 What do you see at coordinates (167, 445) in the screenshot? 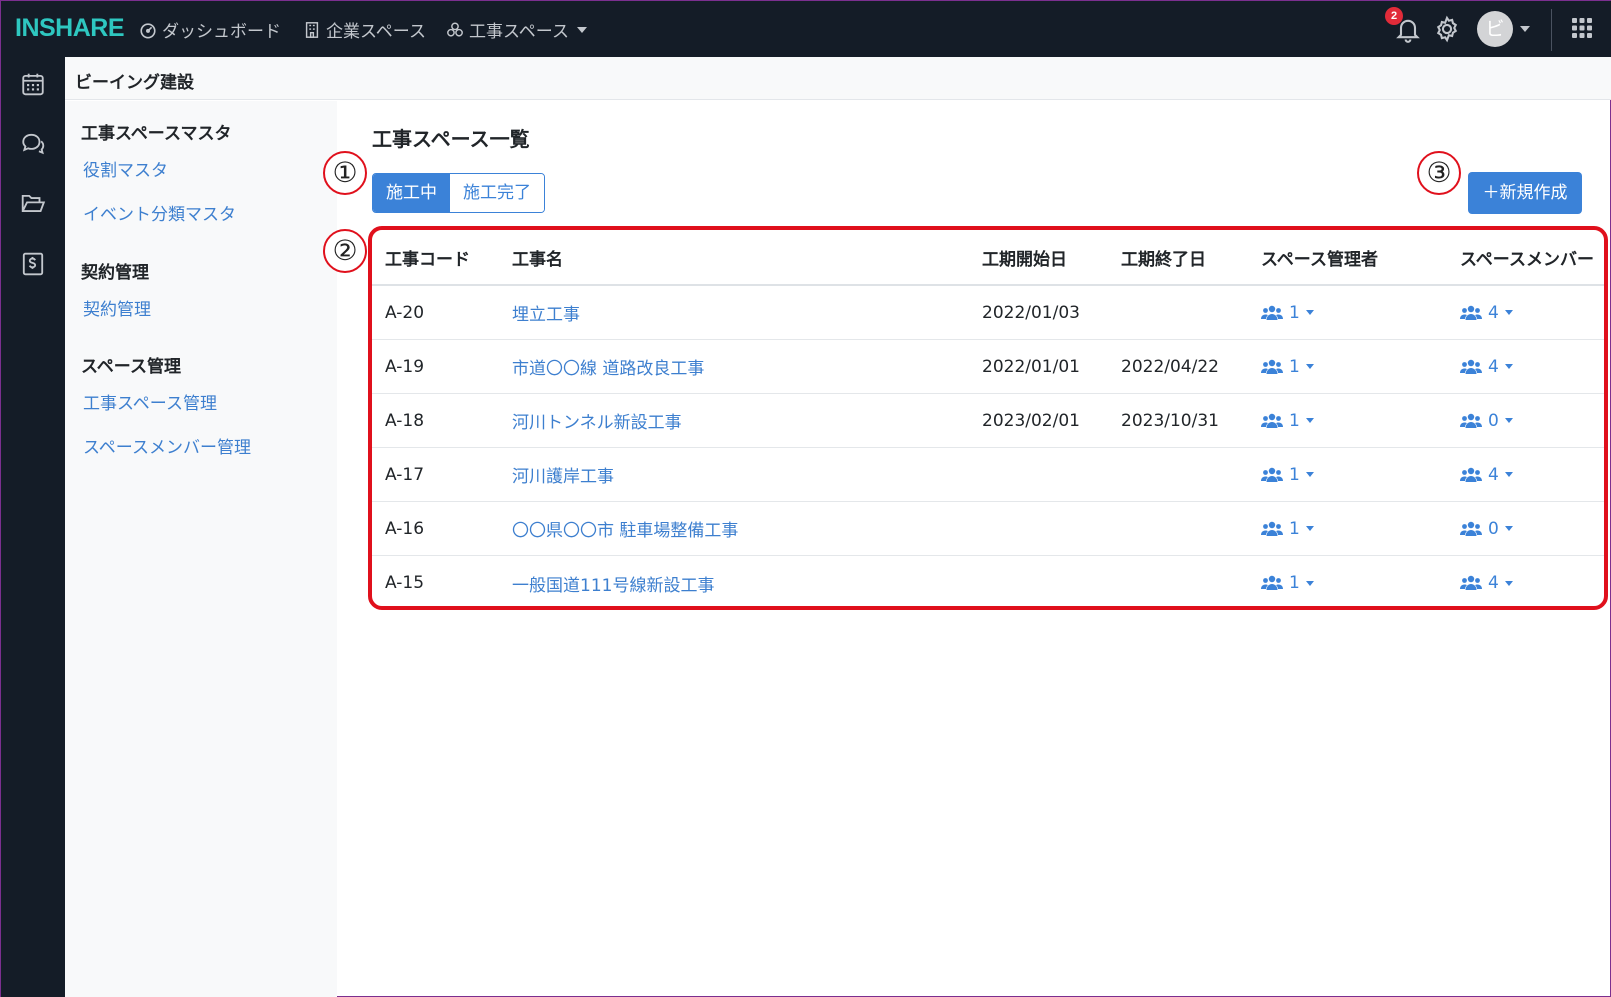
I see `sidebar-item-space-members: スペースメンバー管理` at bounding box center [167, 445].